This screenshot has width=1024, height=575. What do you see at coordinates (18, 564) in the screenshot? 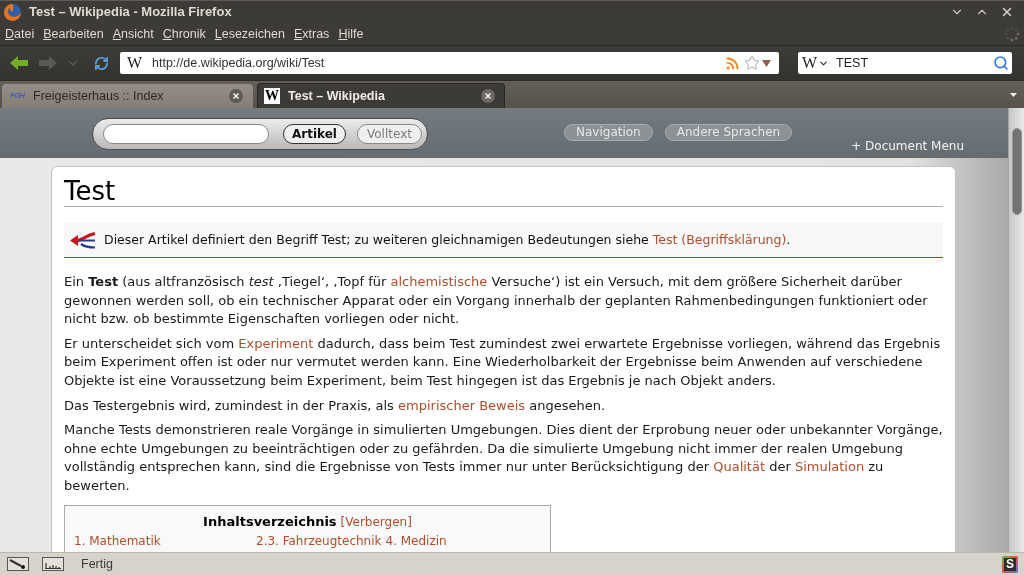
I see `pen-icon` at bounding box center [18, 564].